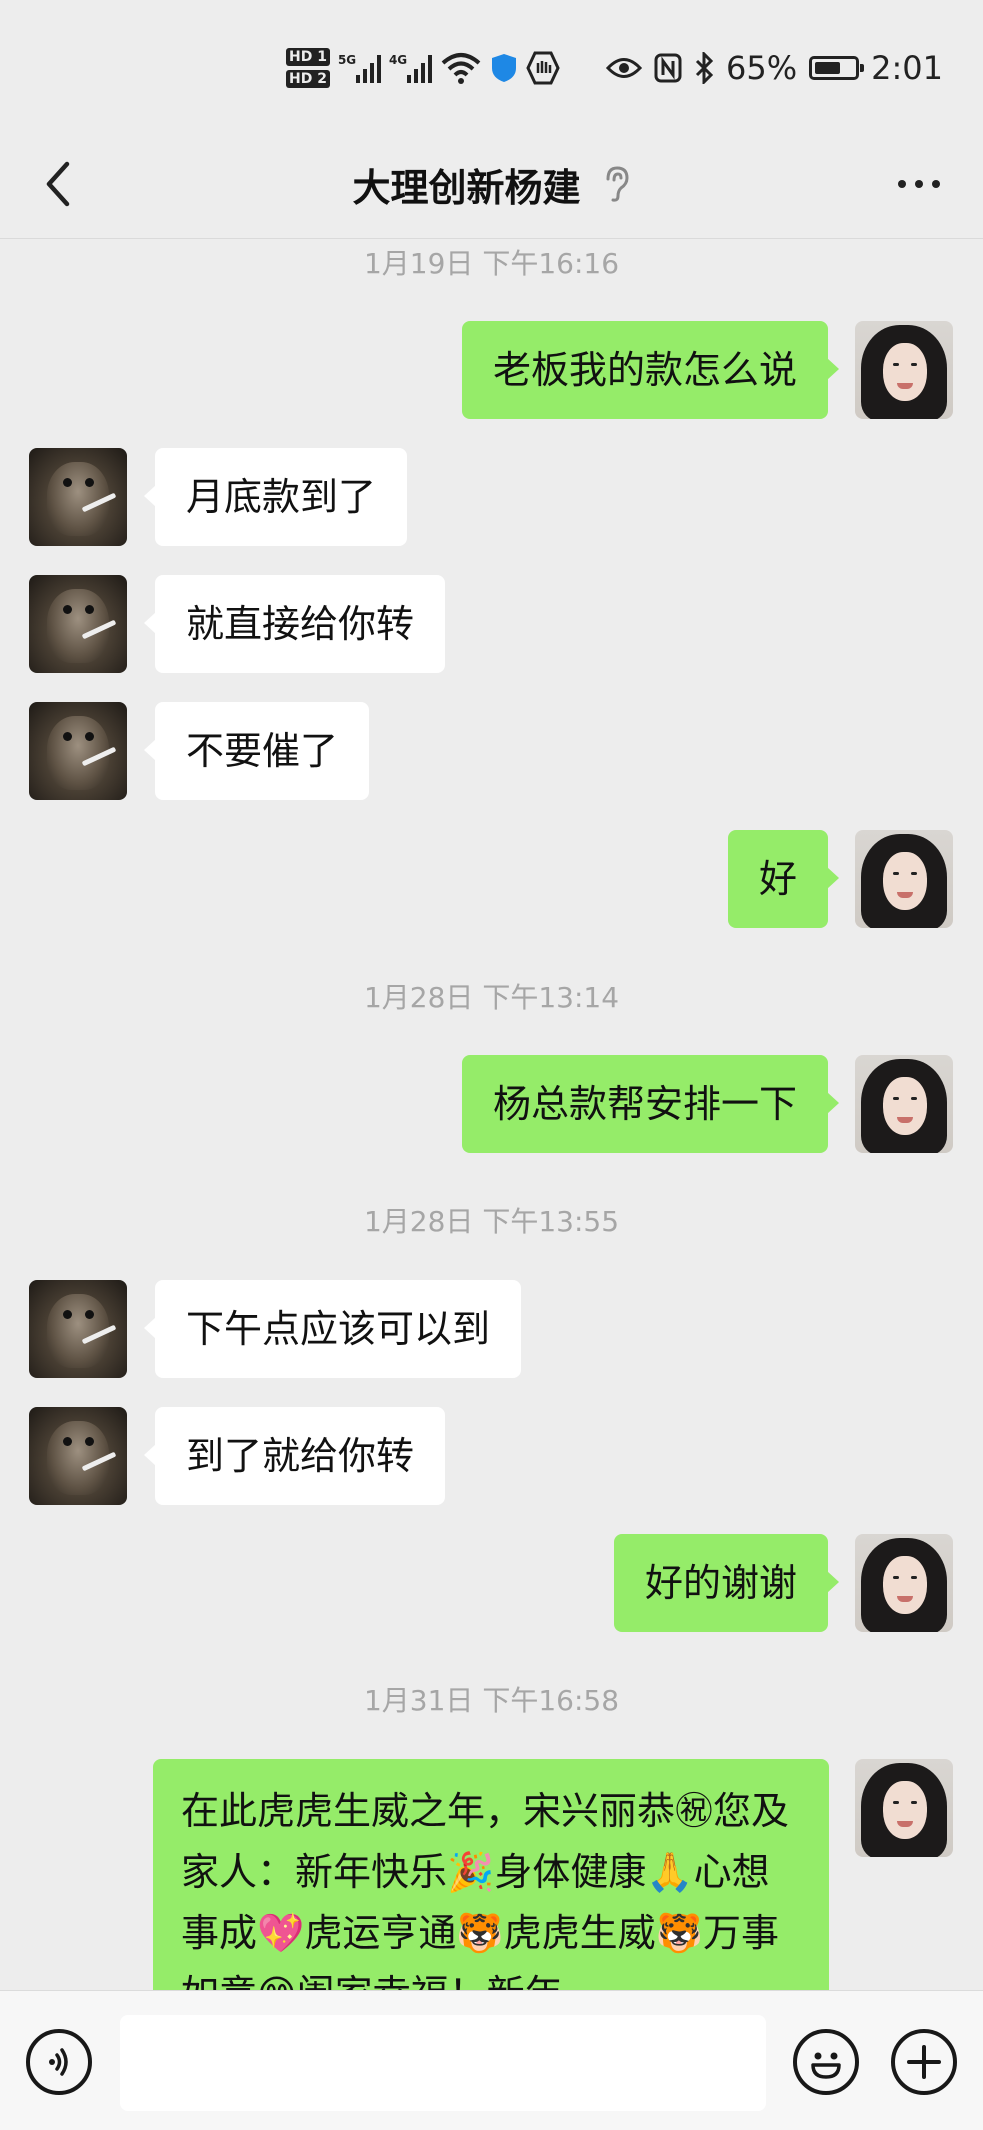 The height and width of the screenshot is (2130, 983). Describe the element at coordinates (491, 997) in the screenshot. I see `timestamp: 1月28日 下午13:14` at that location.